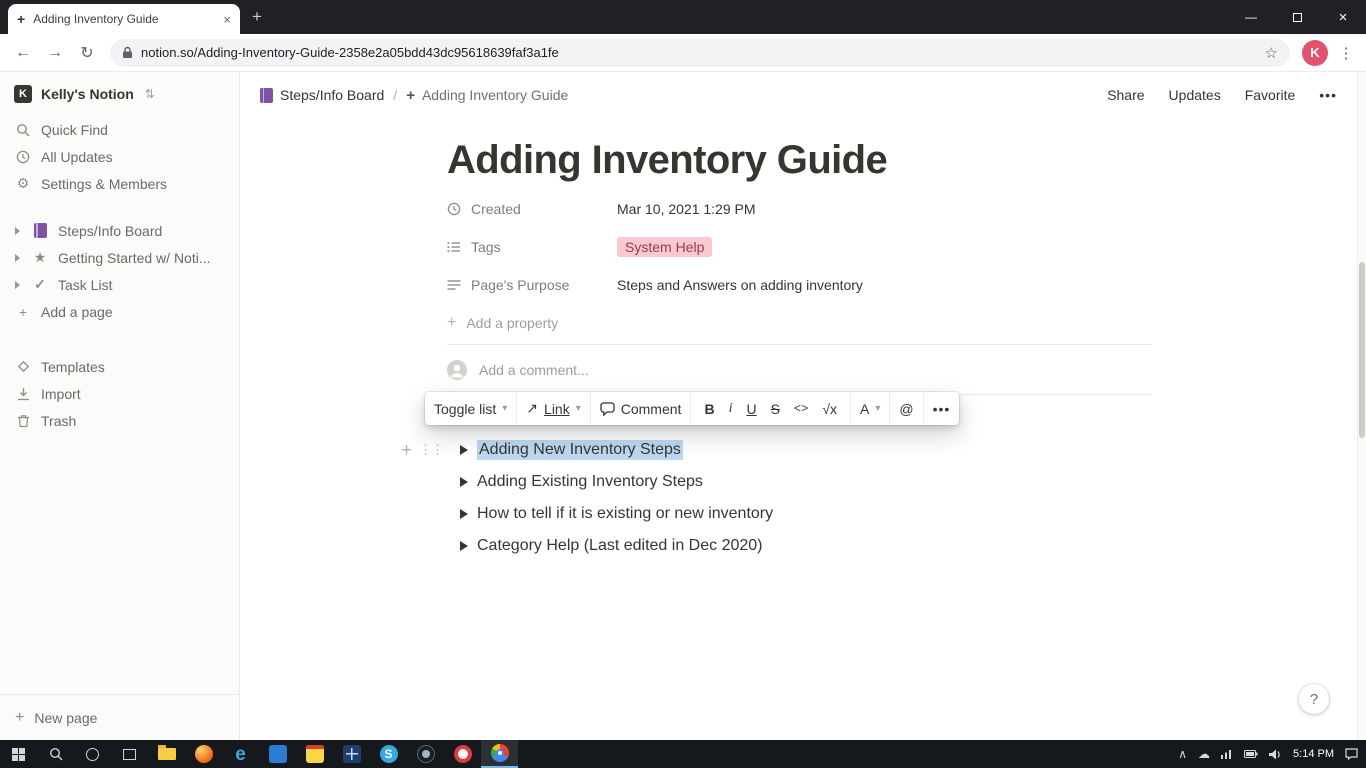  I want to click on taskbar-chrome-active, so click(499, 754).